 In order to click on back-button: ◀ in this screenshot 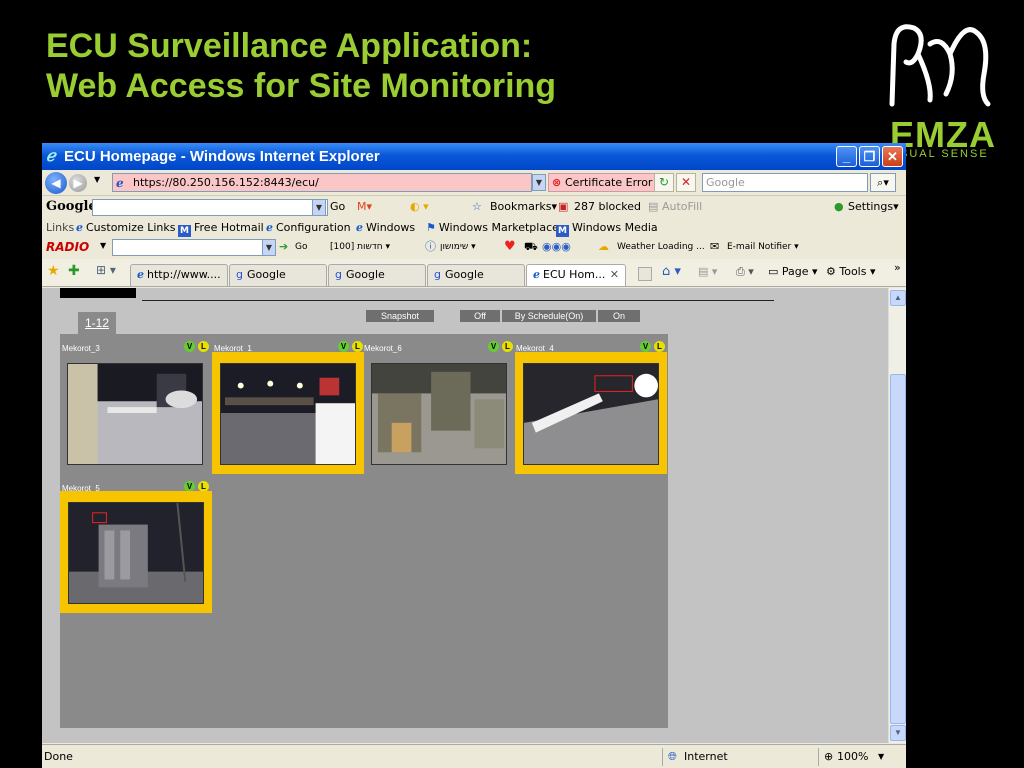, I will do `click(56, 183)`.